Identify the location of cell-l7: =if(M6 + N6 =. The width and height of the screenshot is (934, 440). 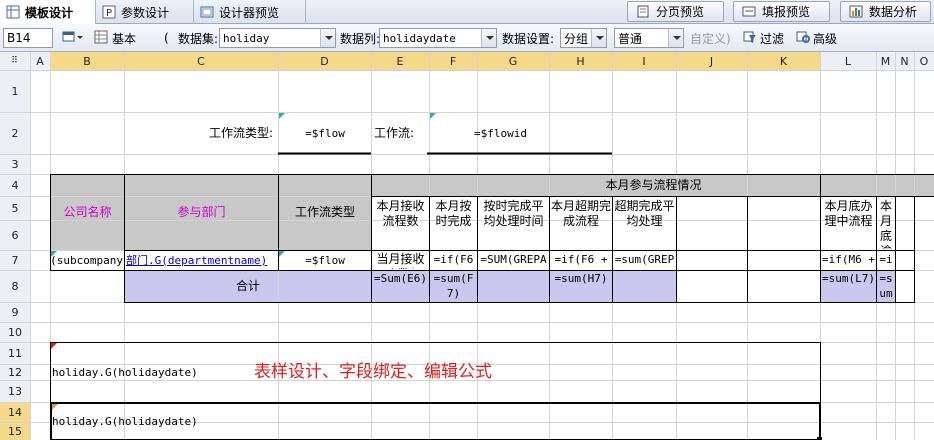
(848, 260).